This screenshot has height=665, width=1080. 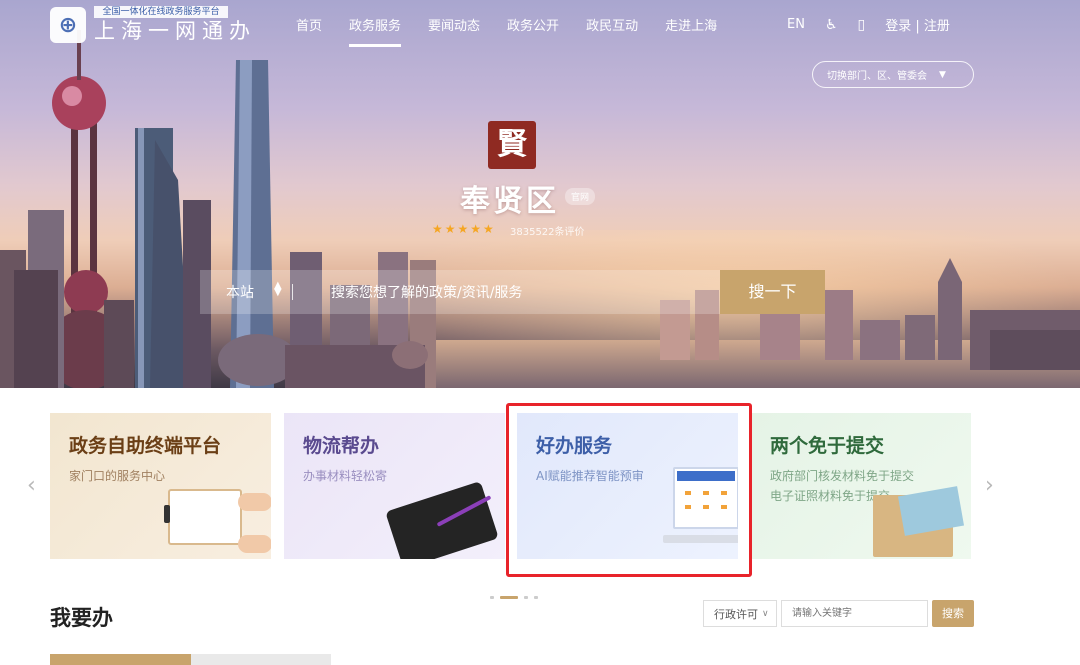 I want to click on card-title: 政务自助终端平台, so click(x=145, y=446).